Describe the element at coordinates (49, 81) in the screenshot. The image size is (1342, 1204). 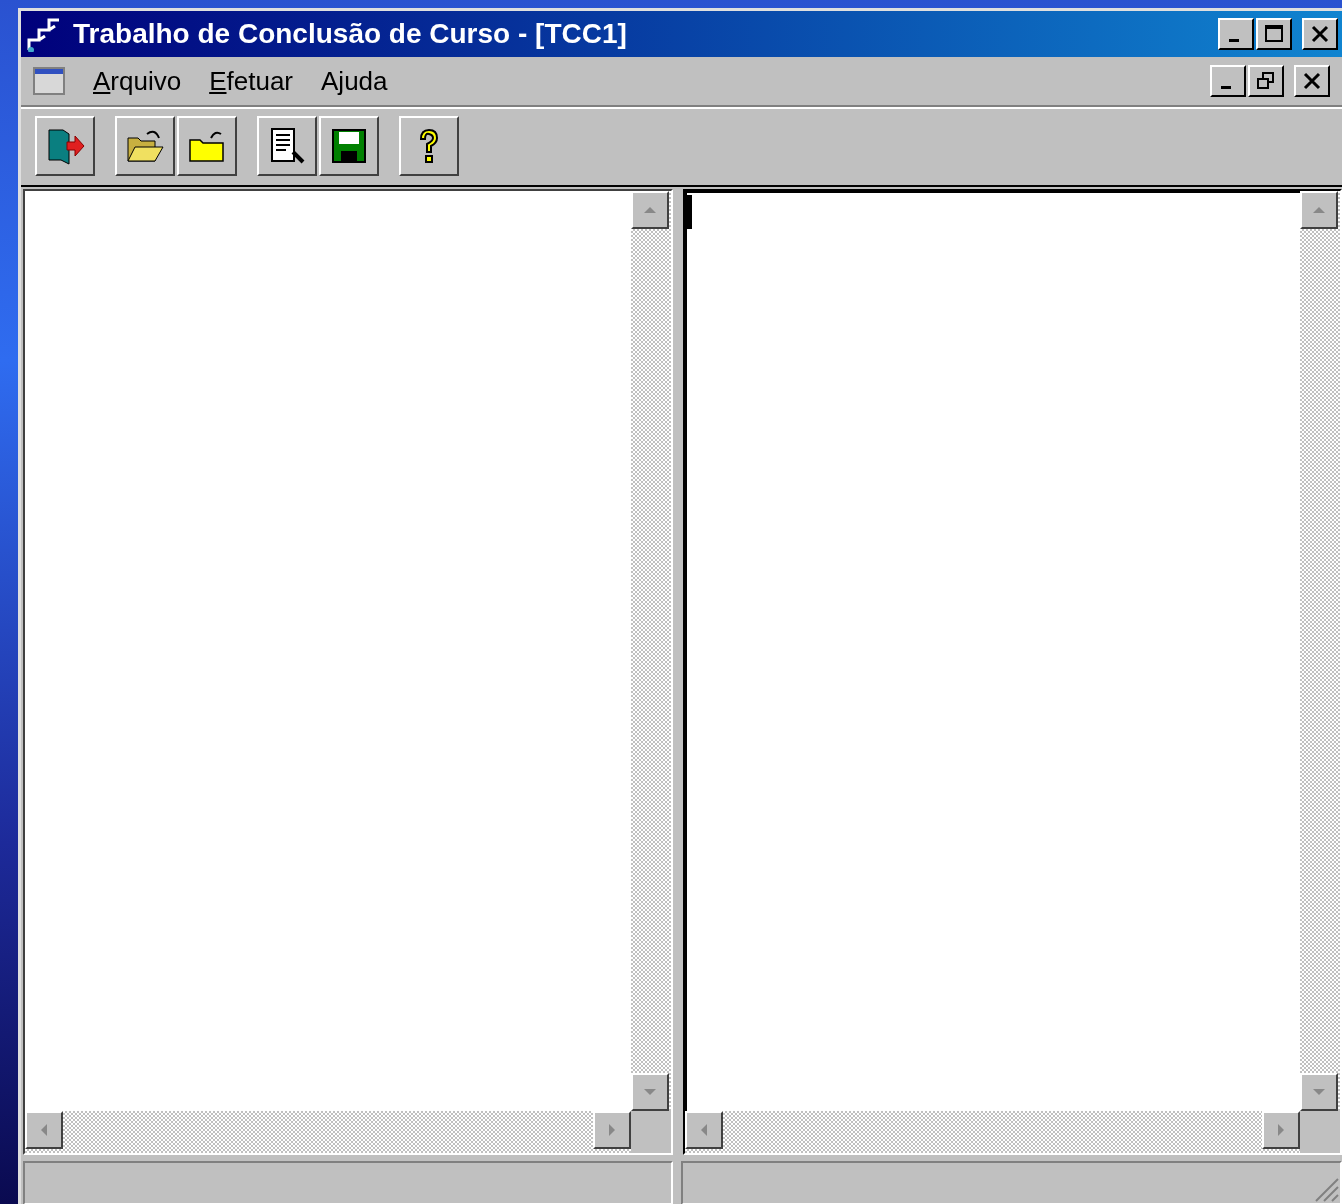
I see `document-window-icon` at that location.